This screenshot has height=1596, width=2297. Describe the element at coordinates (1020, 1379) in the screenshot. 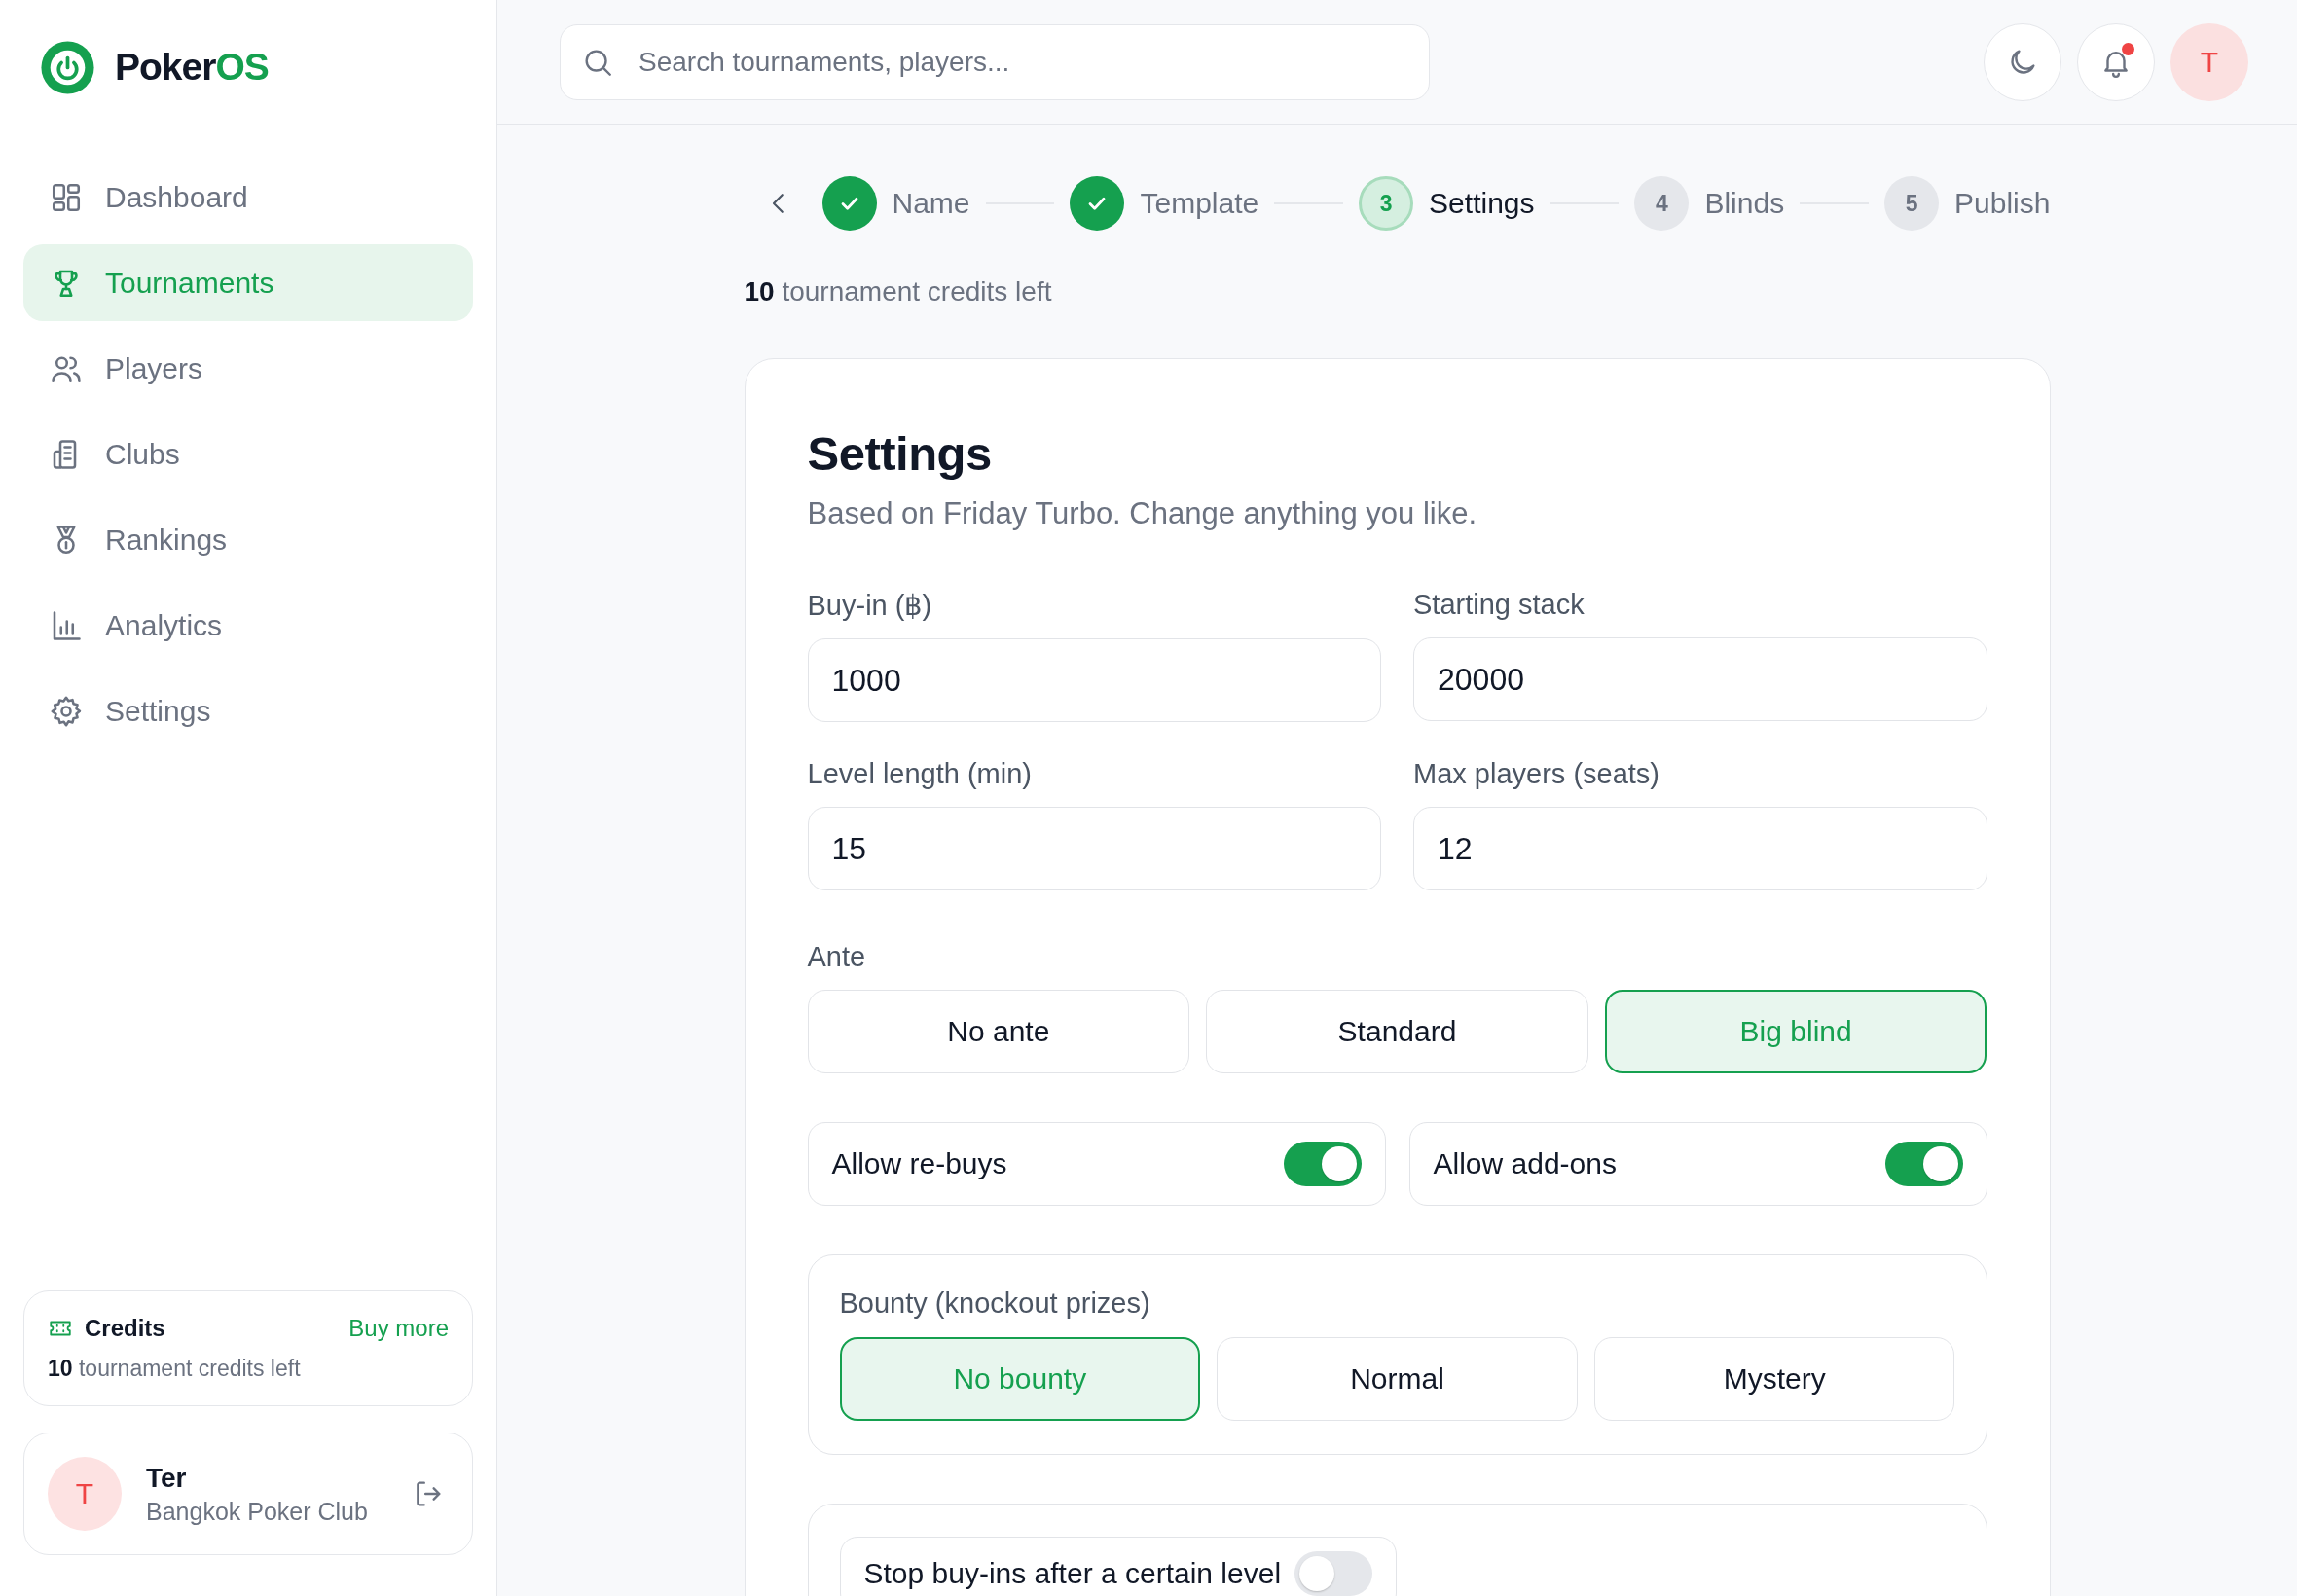

I see `bounty-option: No bounty` at that location.